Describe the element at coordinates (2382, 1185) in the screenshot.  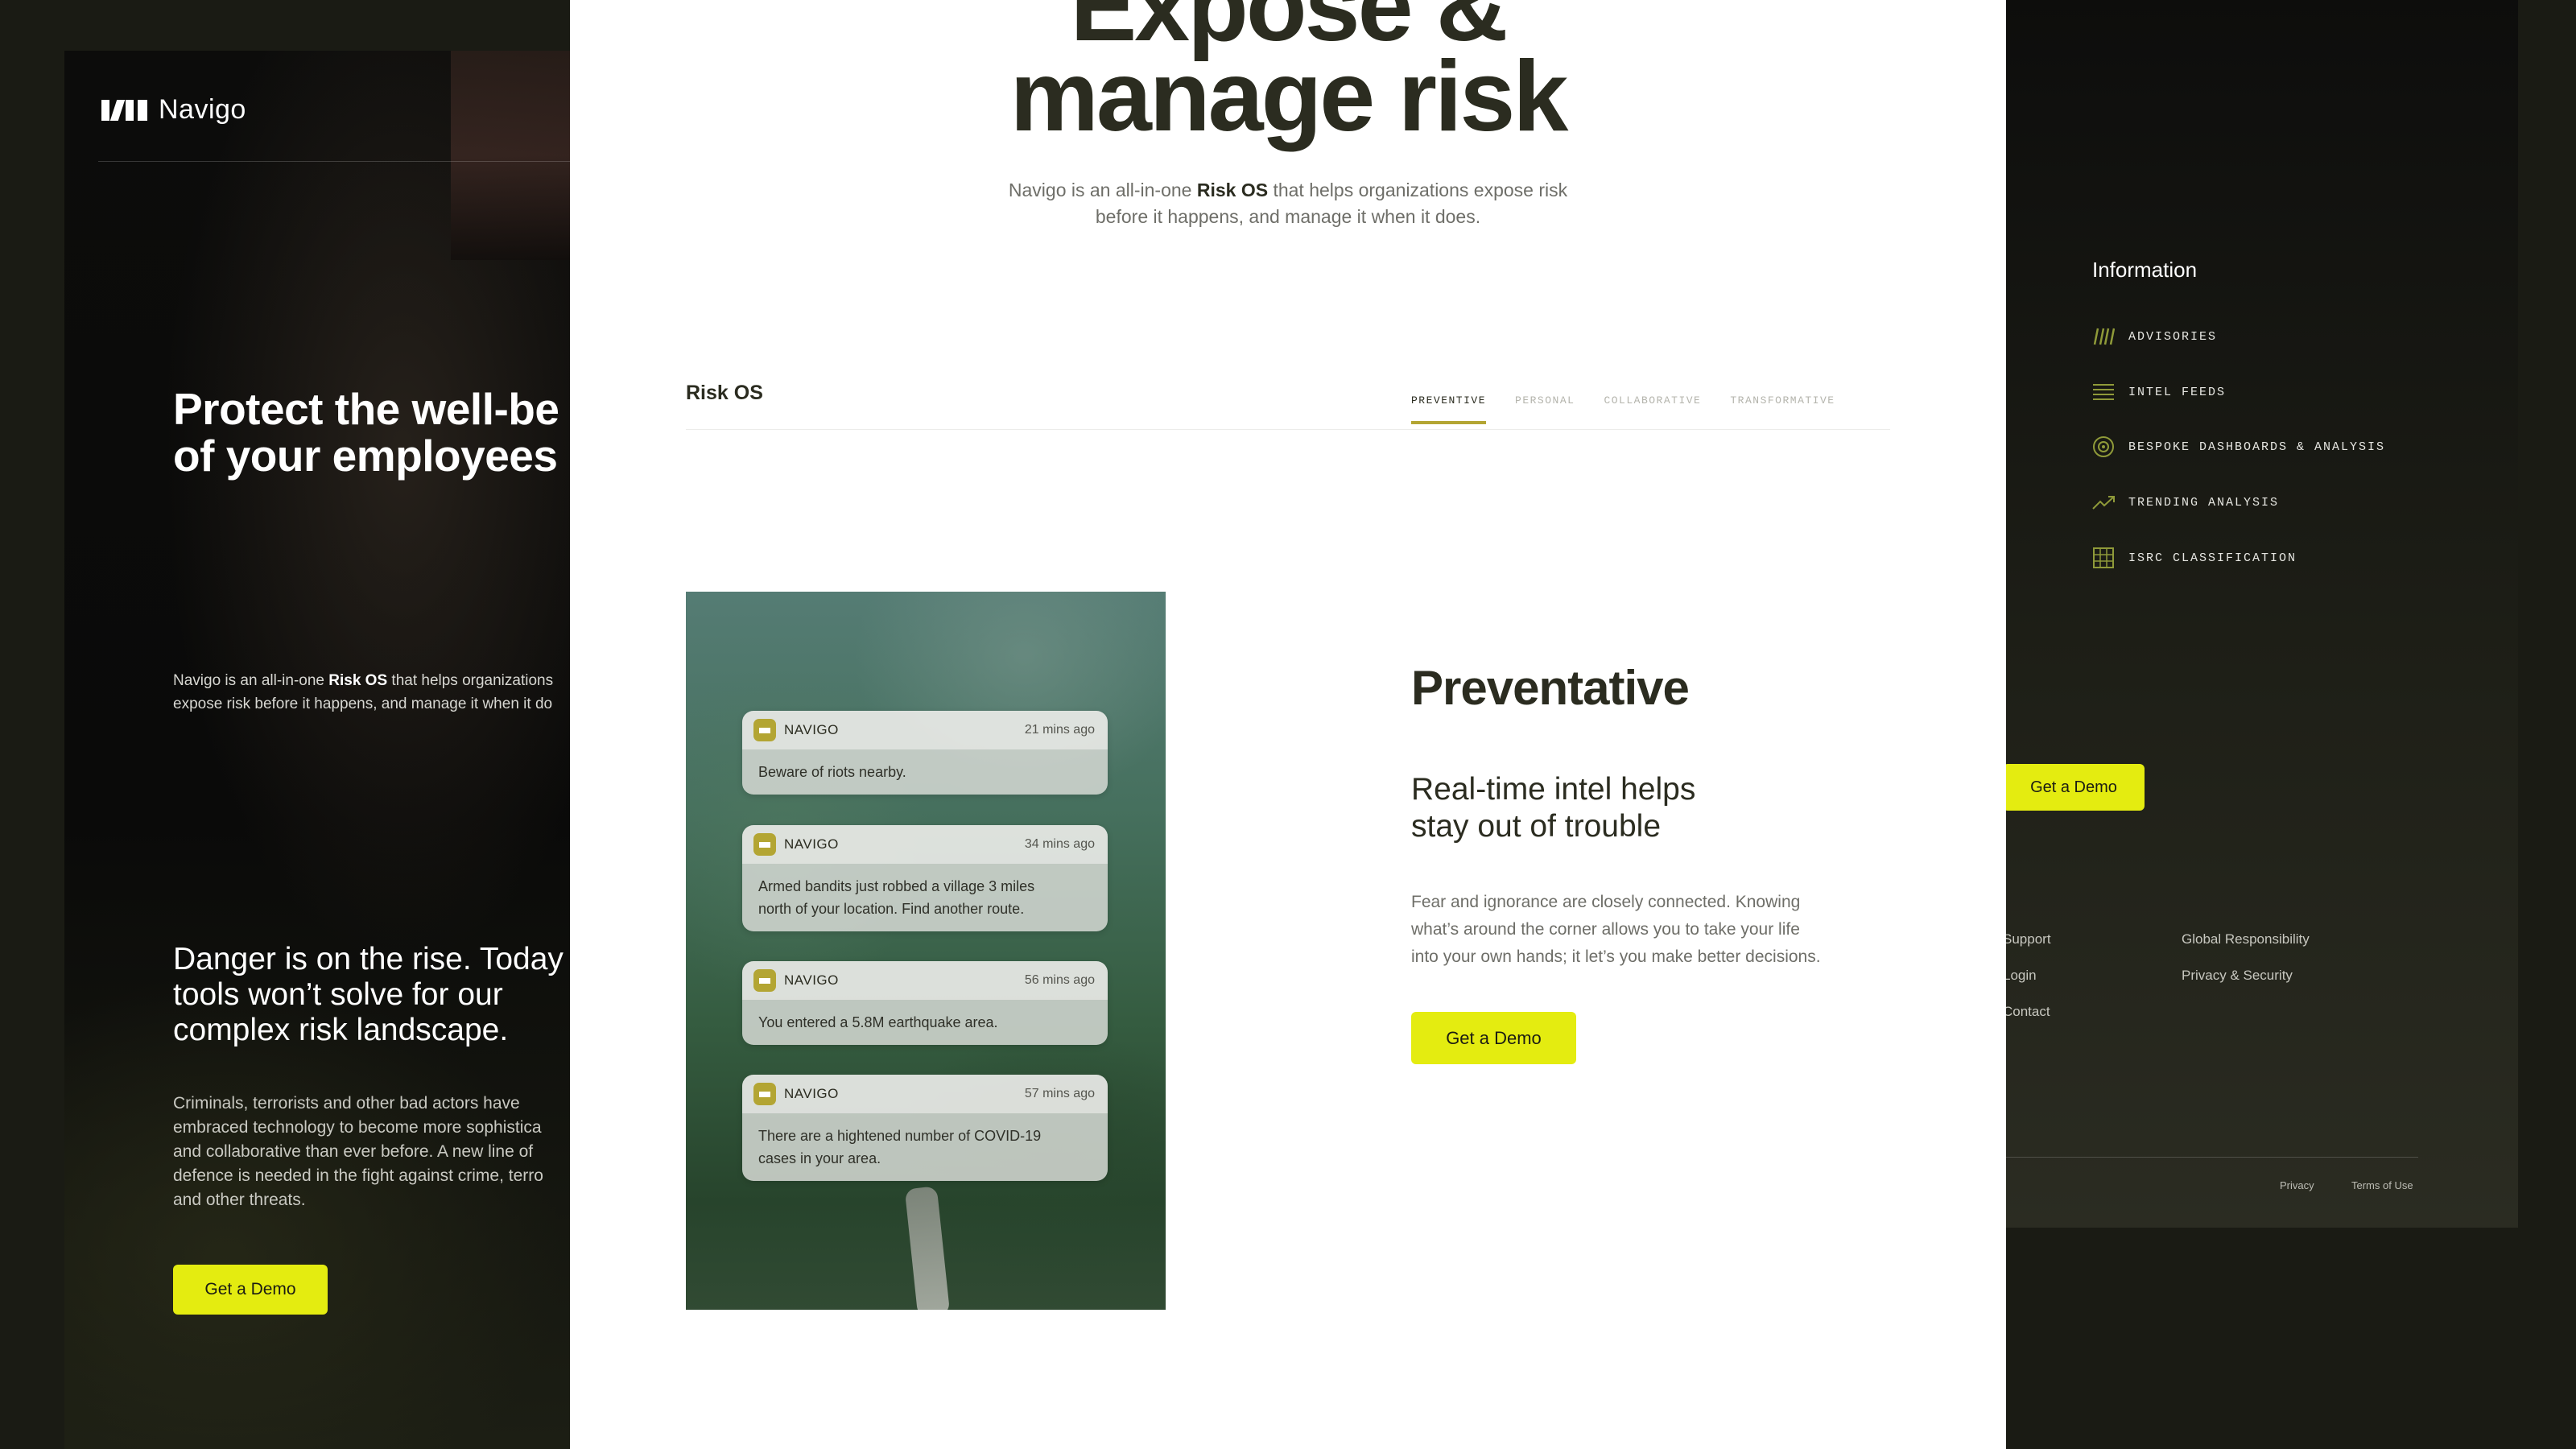
I see `legal-link-terms: Terms of Use` at that location.